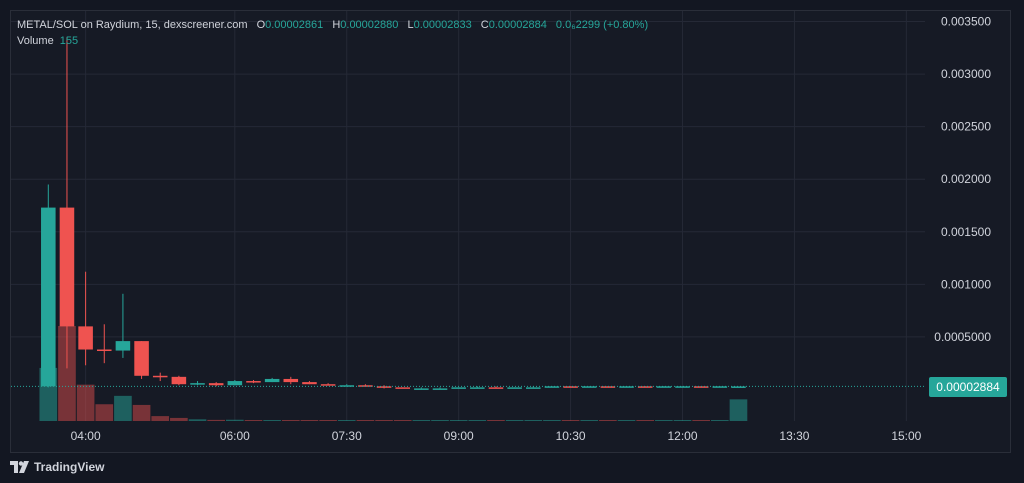 This screenshot has width=1024, height=483. Describe the element at coordinates (517, 25) in the screenshot. I see `close-value: 0.00002884` at that location.